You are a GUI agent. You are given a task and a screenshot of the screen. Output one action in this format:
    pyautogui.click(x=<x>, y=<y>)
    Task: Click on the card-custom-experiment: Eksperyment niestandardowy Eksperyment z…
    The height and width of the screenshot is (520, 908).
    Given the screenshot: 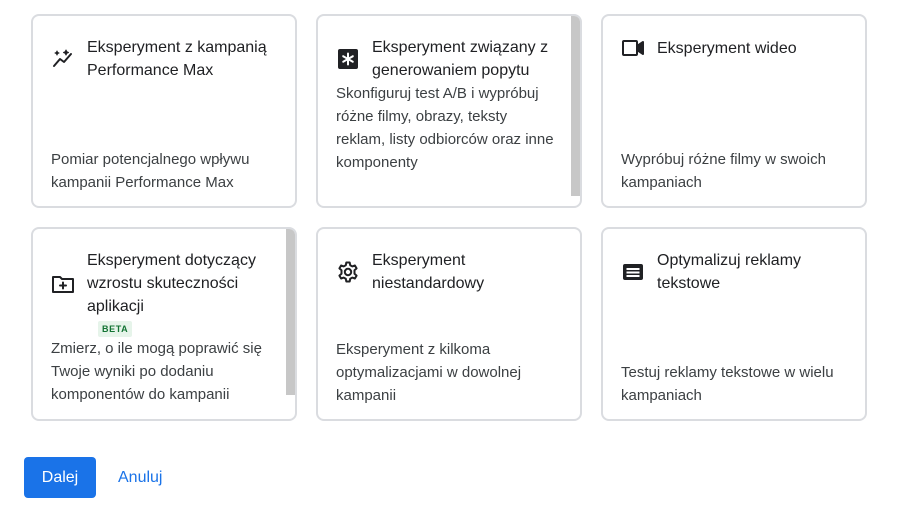 What is the action you would take?
    pyautogui.click(x=449, y=324)
    